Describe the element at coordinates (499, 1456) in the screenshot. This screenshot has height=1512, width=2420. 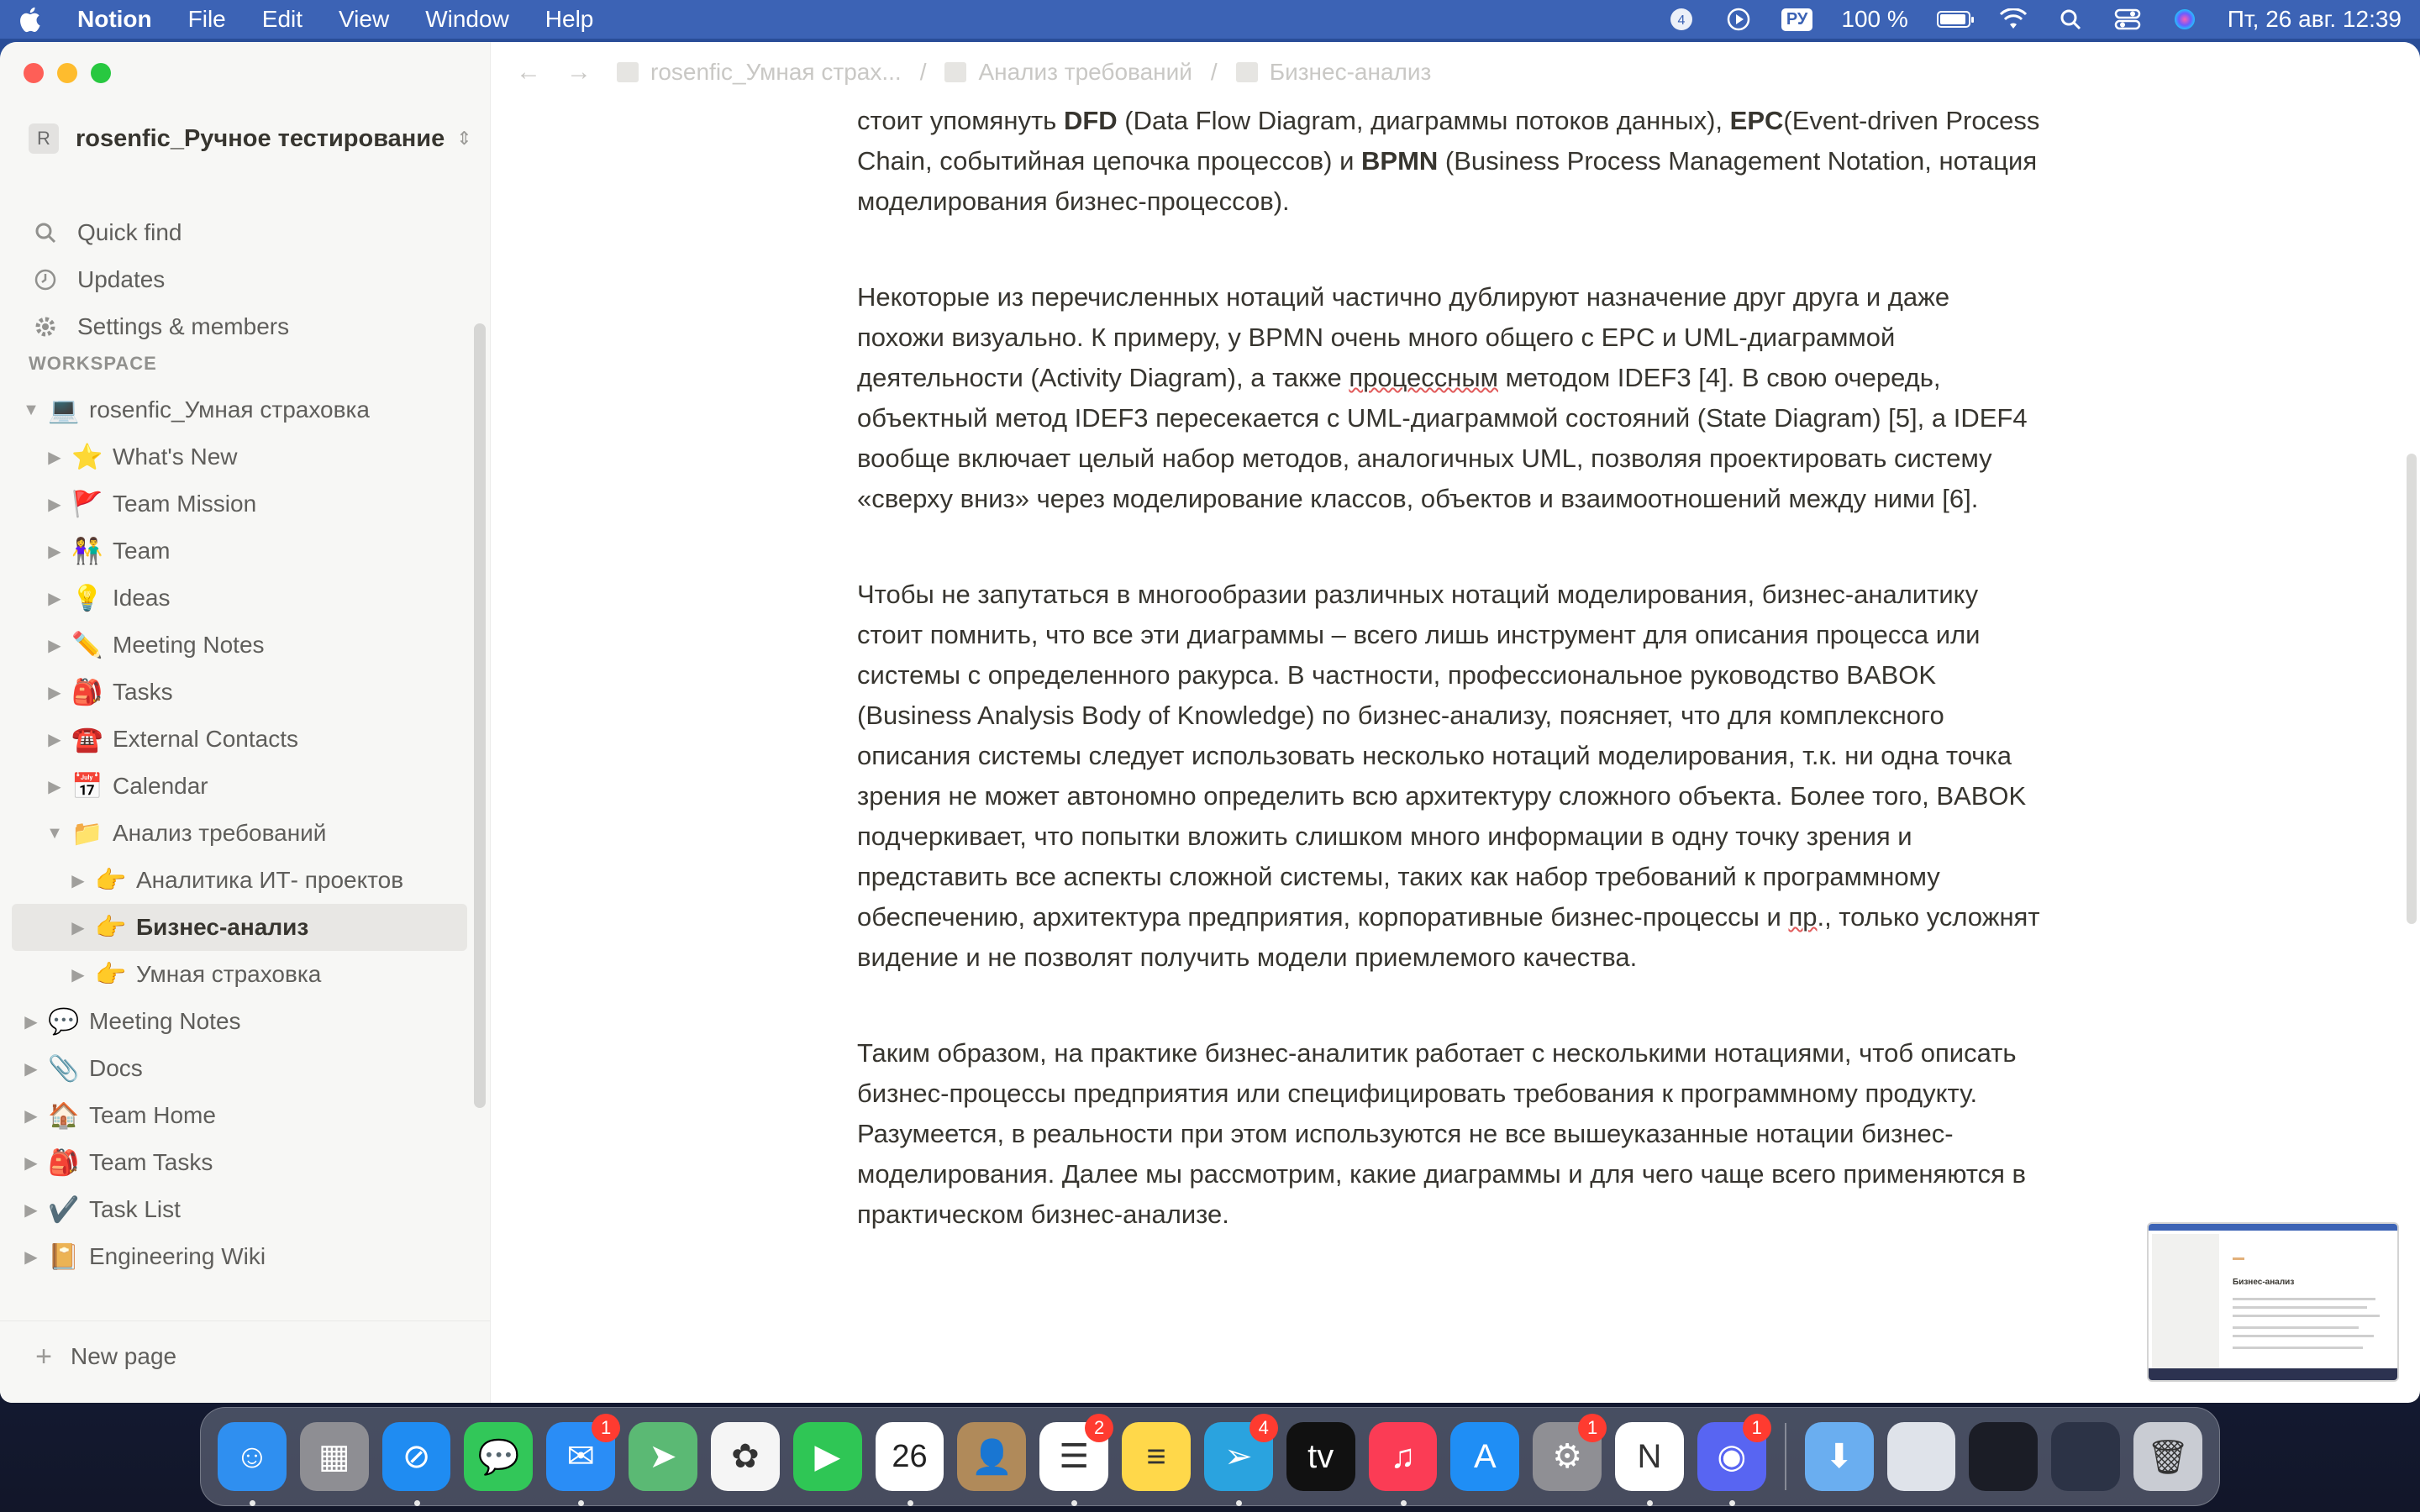
I see `messages-icon: 💬` at that location.